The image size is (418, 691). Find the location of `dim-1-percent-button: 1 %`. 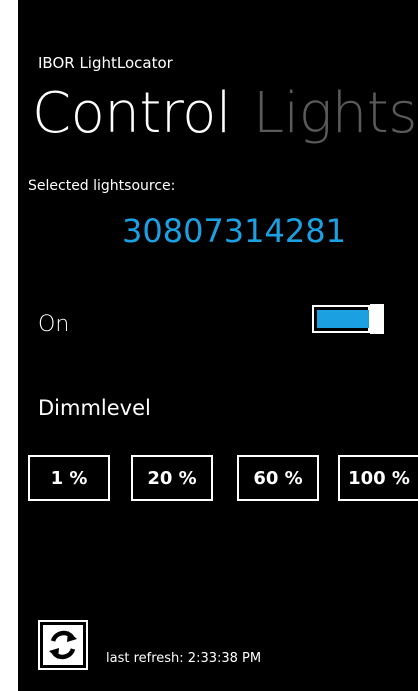

dim-1-percent-button: 1 % is located at coordinates (69, 478).